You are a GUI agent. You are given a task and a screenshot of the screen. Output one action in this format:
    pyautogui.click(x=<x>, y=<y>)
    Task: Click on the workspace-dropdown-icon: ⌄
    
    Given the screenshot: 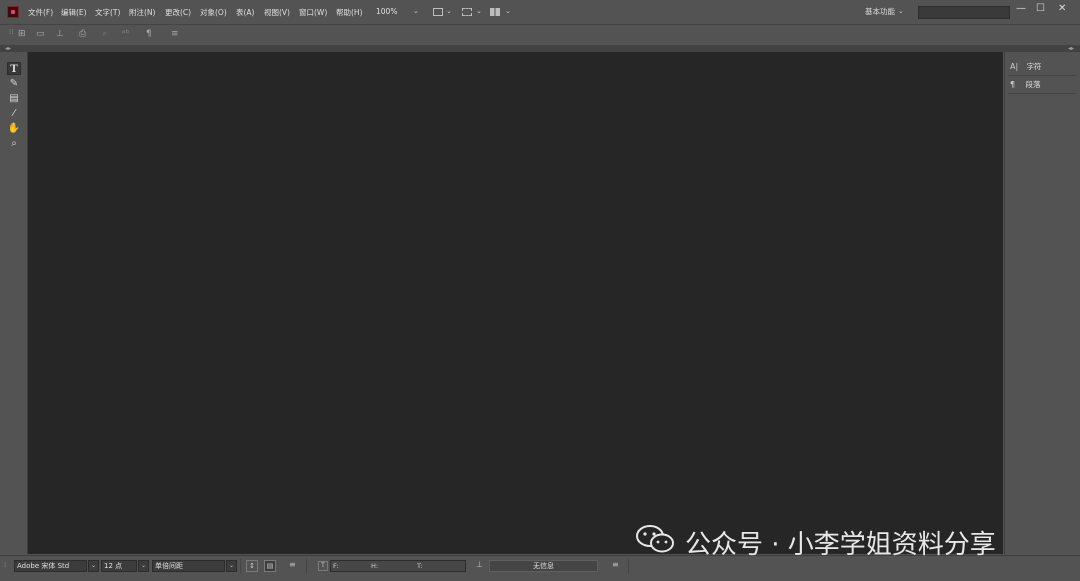 What is the action you would take?
    pyautogui.click(x=901, y=11)
    